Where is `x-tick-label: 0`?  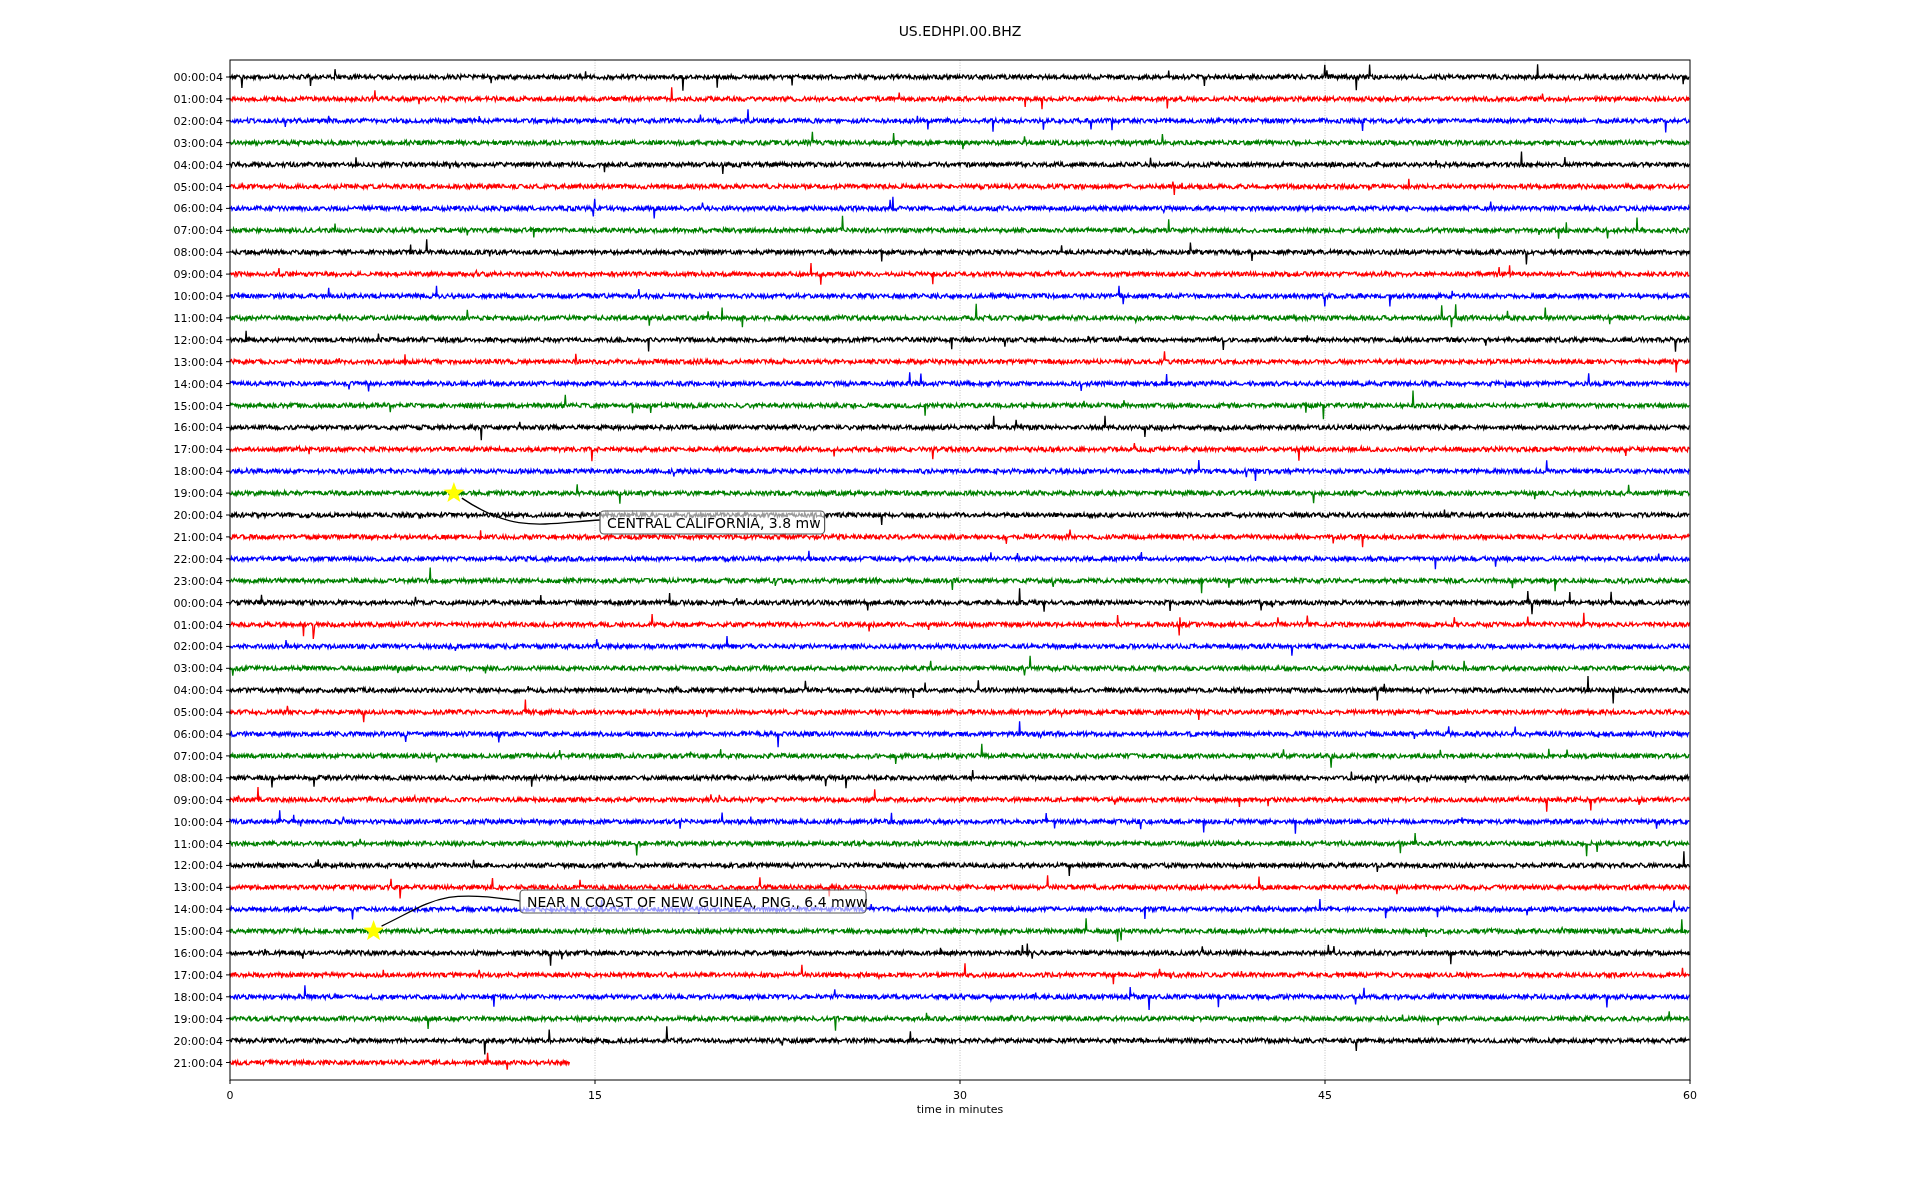 x-tick-label: 0 is located at coordinates (230, 1095).